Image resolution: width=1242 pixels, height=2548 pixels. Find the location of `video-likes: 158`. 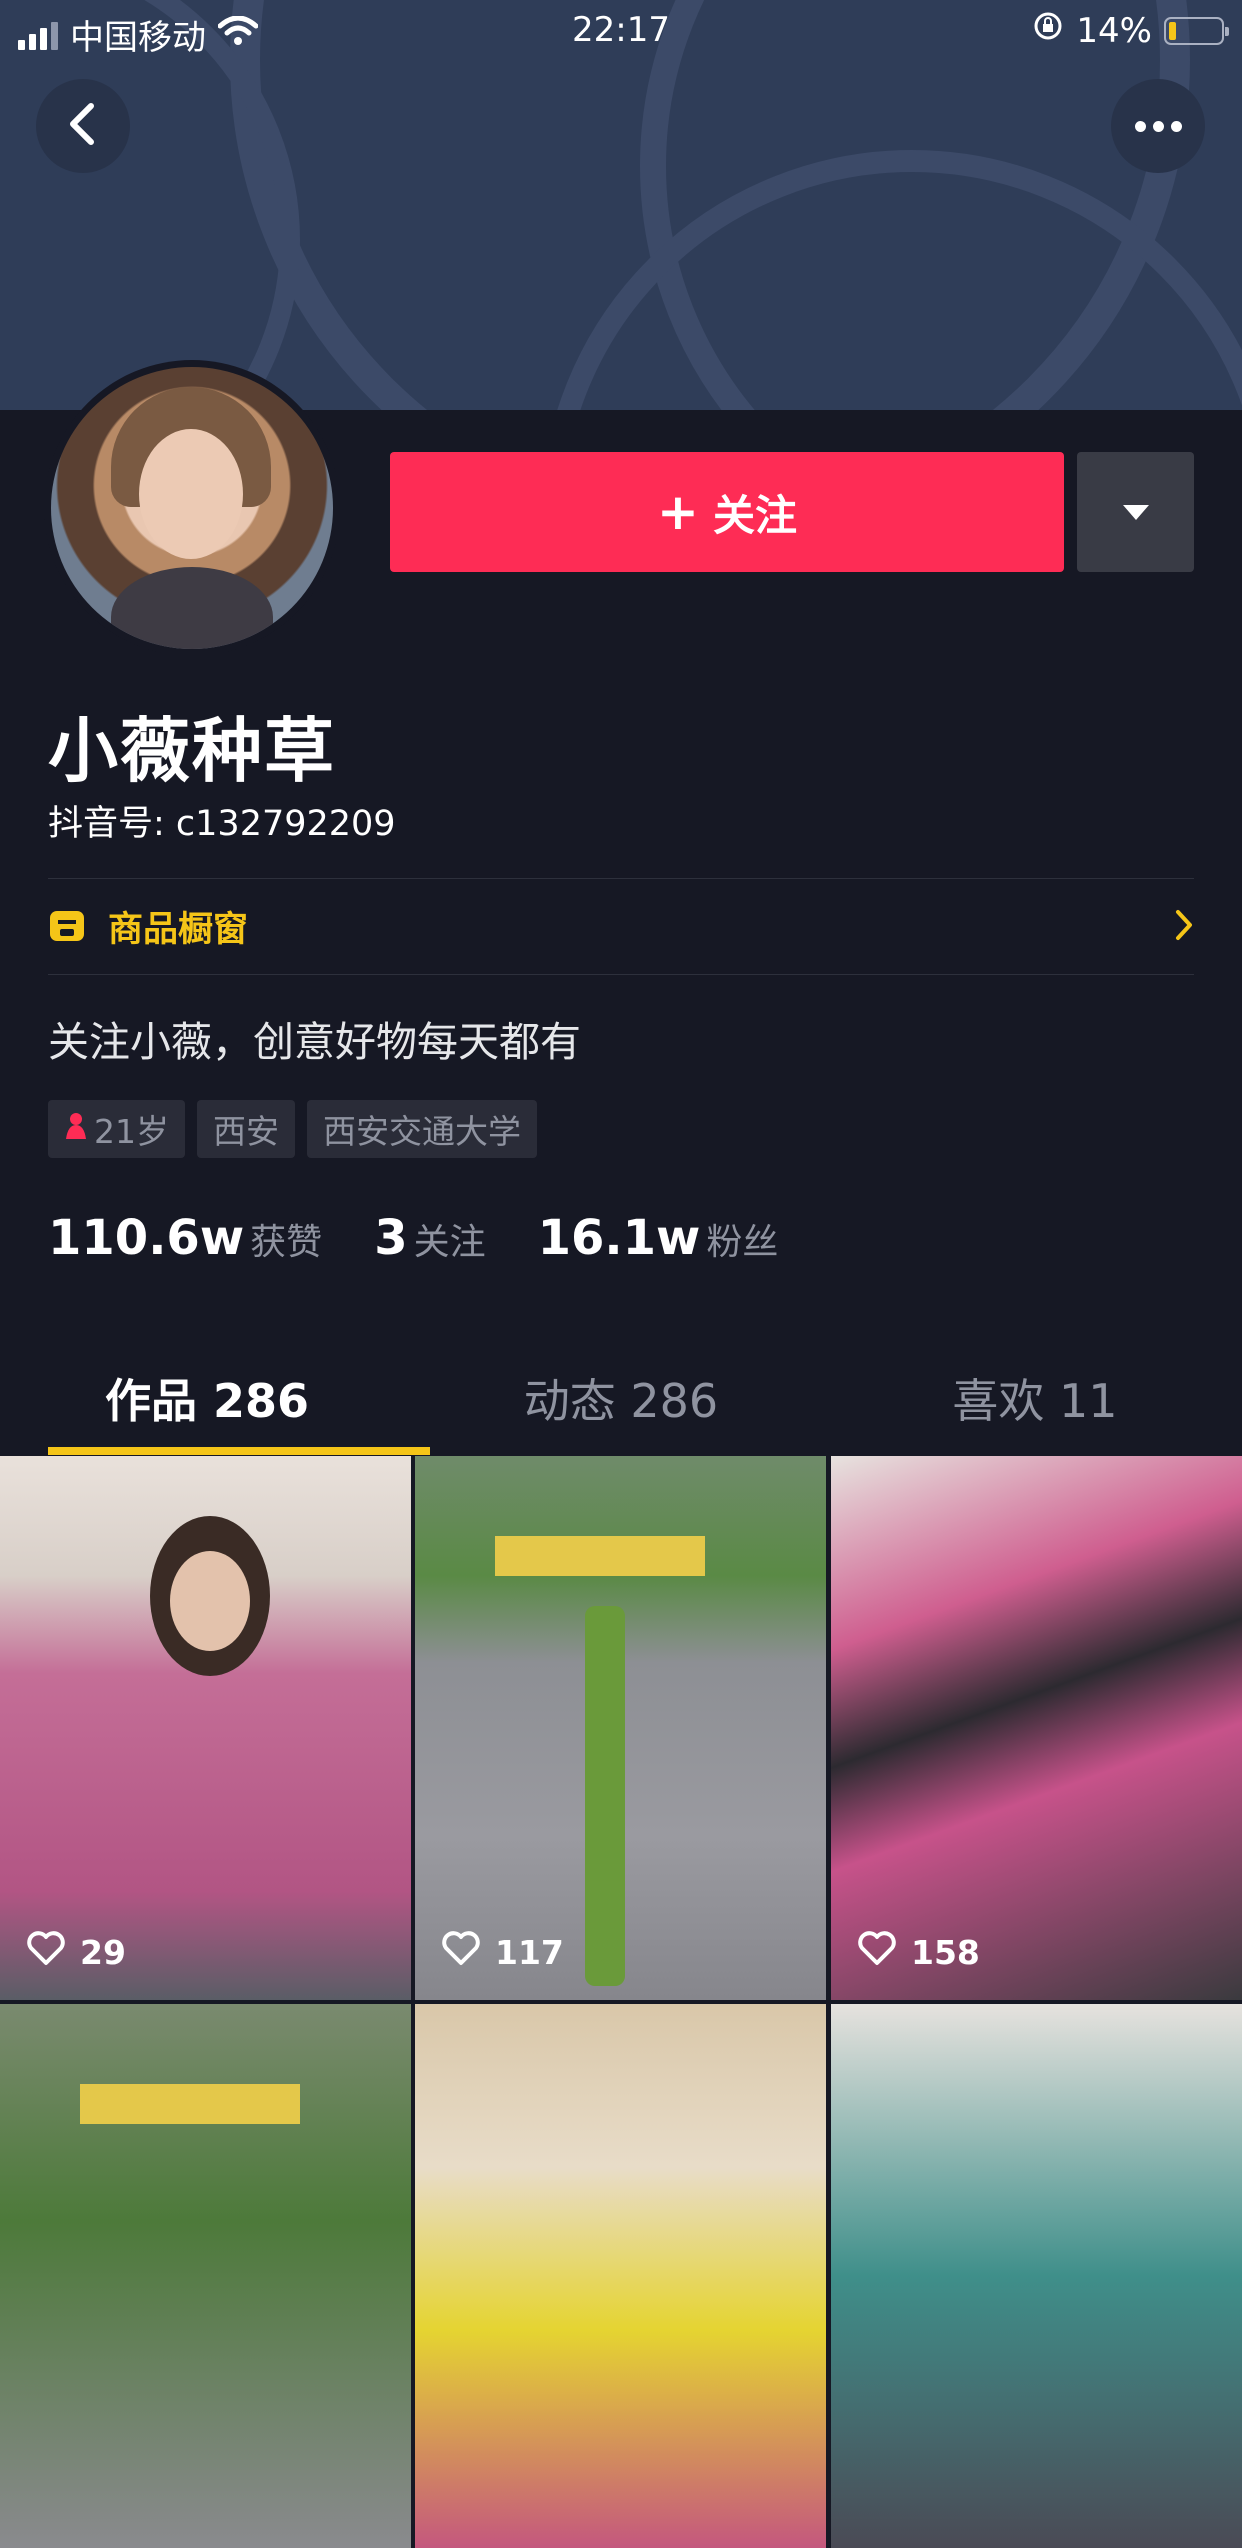

video-likes: 158 is located at coordinates (918, 1952).